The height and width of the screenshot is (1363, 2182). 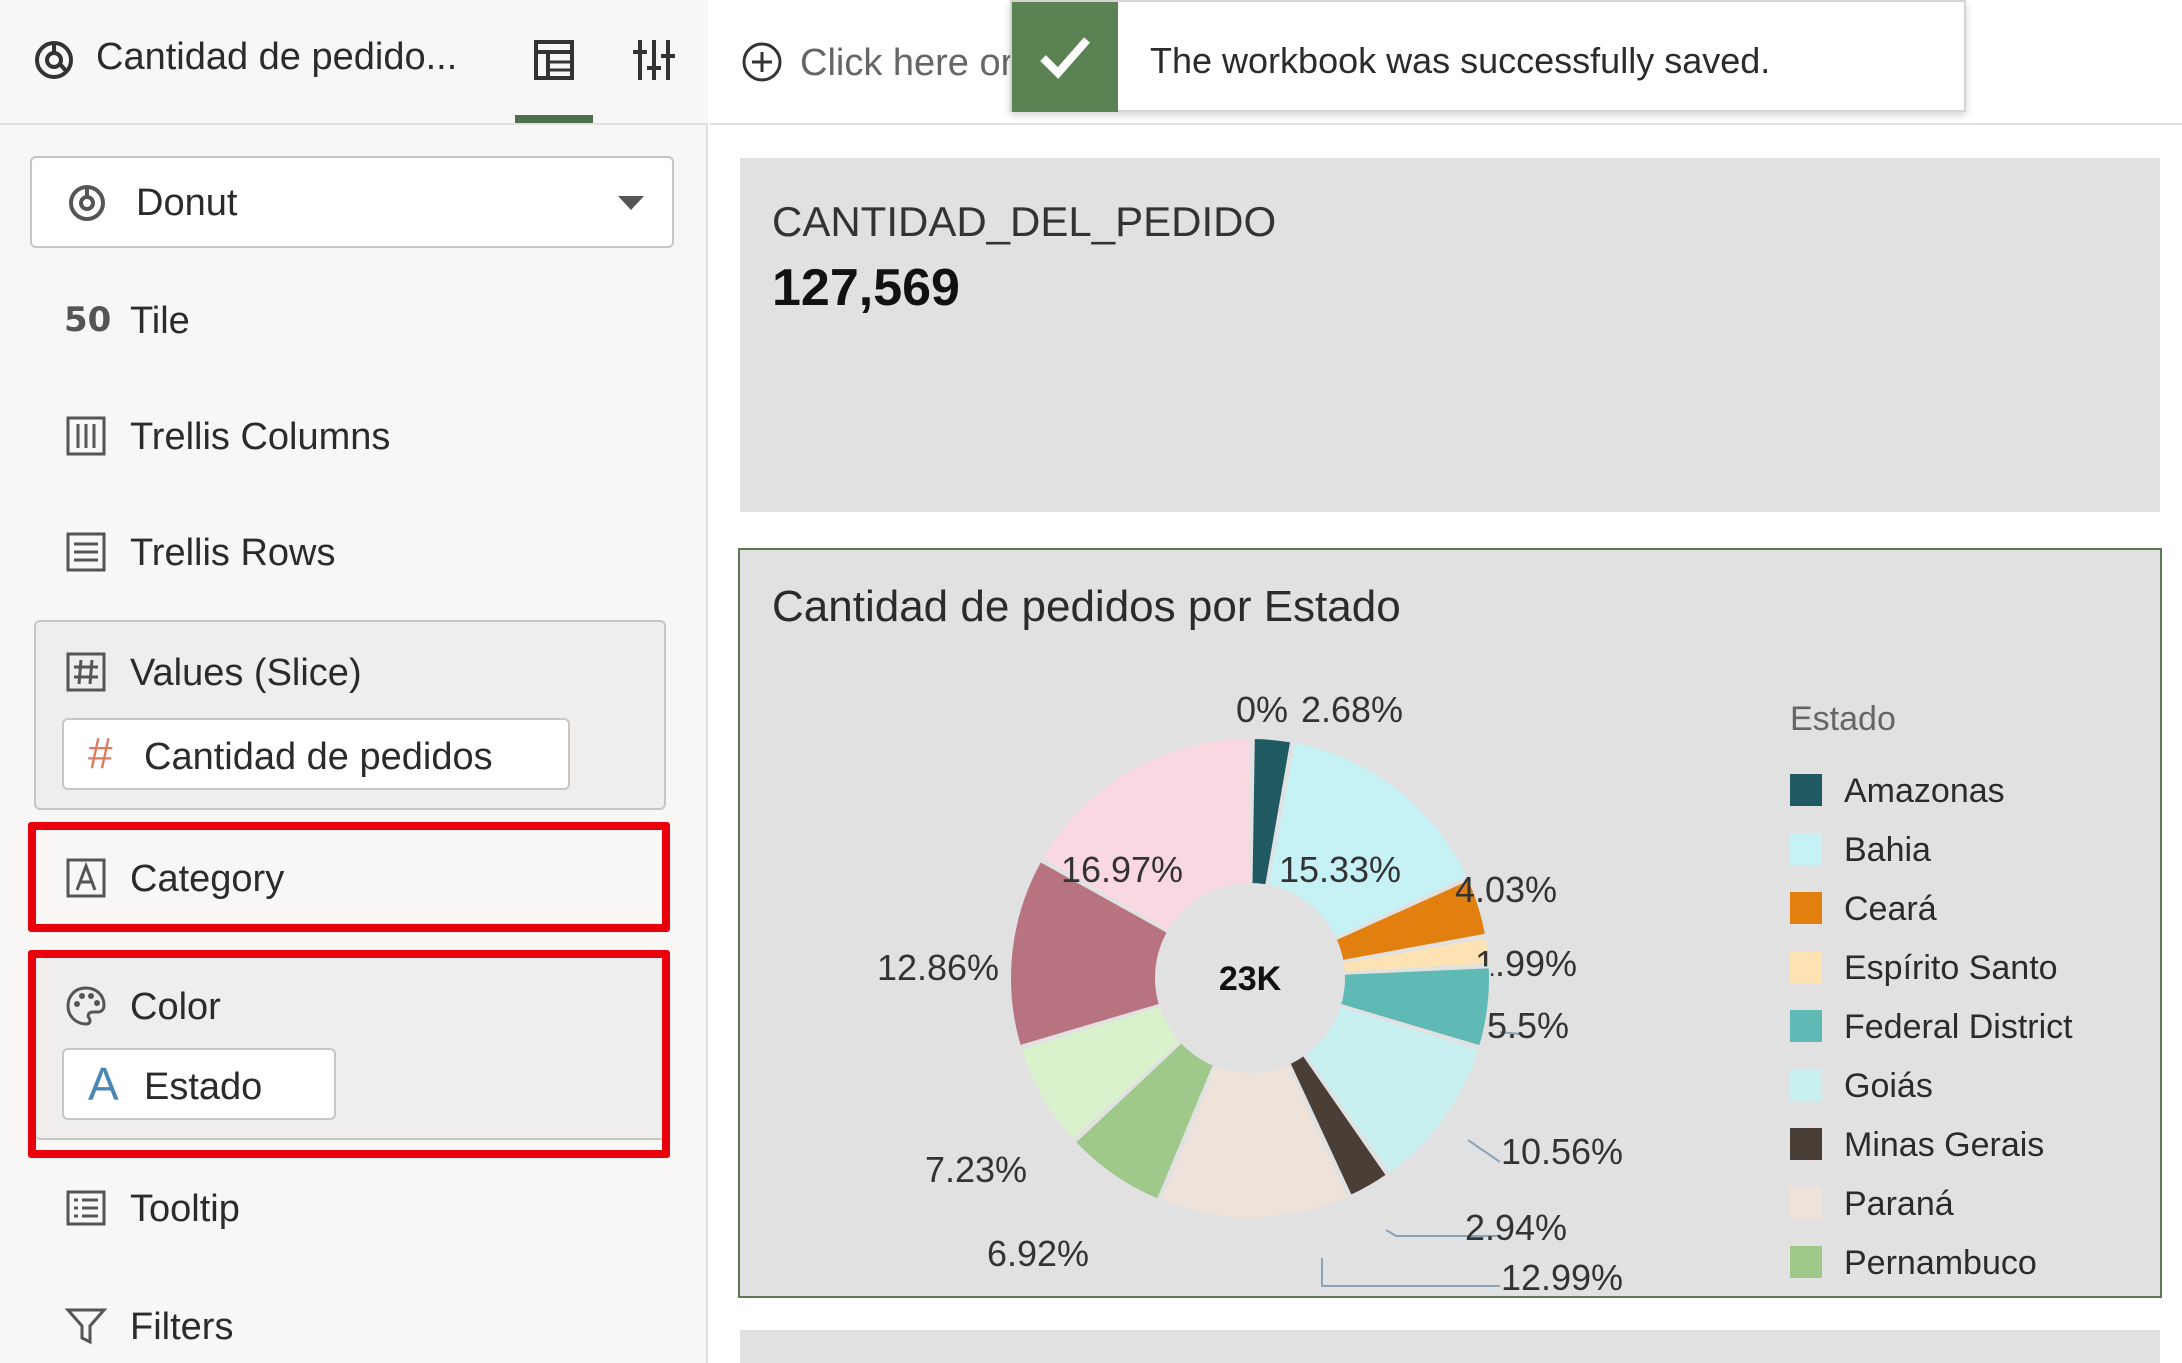 I want to click on color-dropzone: Color A Estado, so click(x=350, y=1047).